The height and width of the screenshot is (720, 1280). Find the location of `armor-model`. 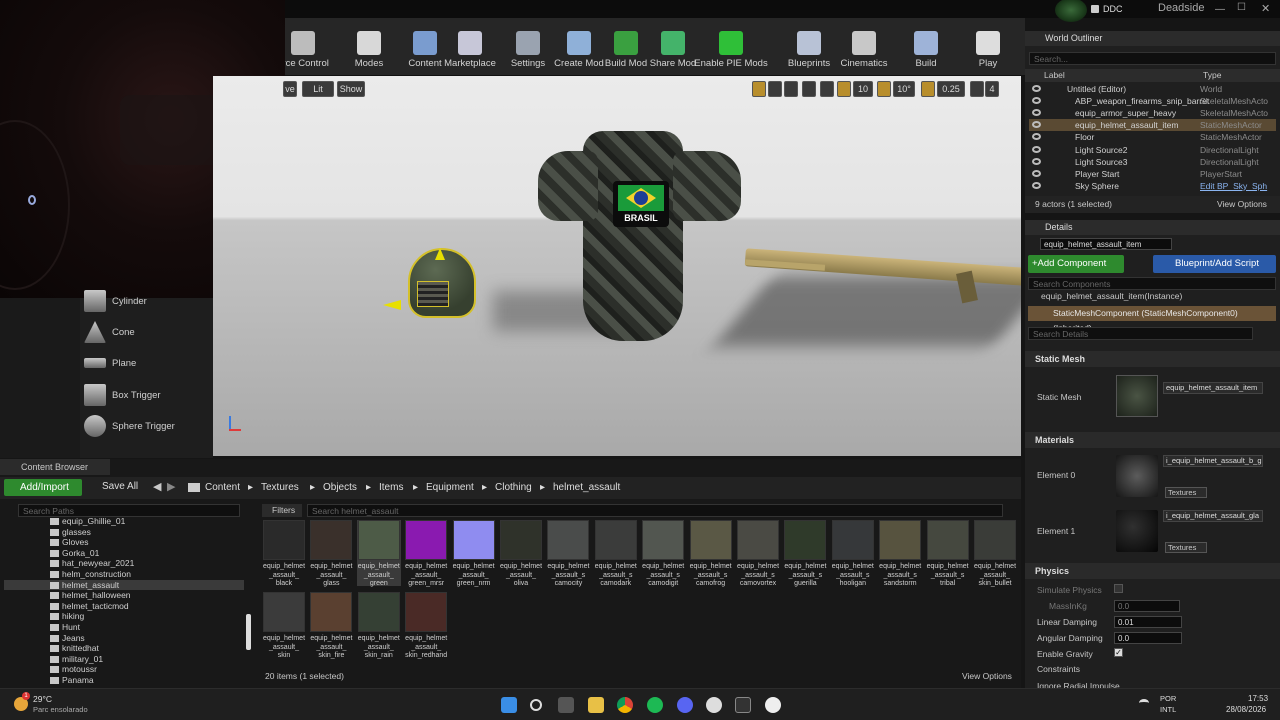

armor-model is located at coordinates (633, 236).